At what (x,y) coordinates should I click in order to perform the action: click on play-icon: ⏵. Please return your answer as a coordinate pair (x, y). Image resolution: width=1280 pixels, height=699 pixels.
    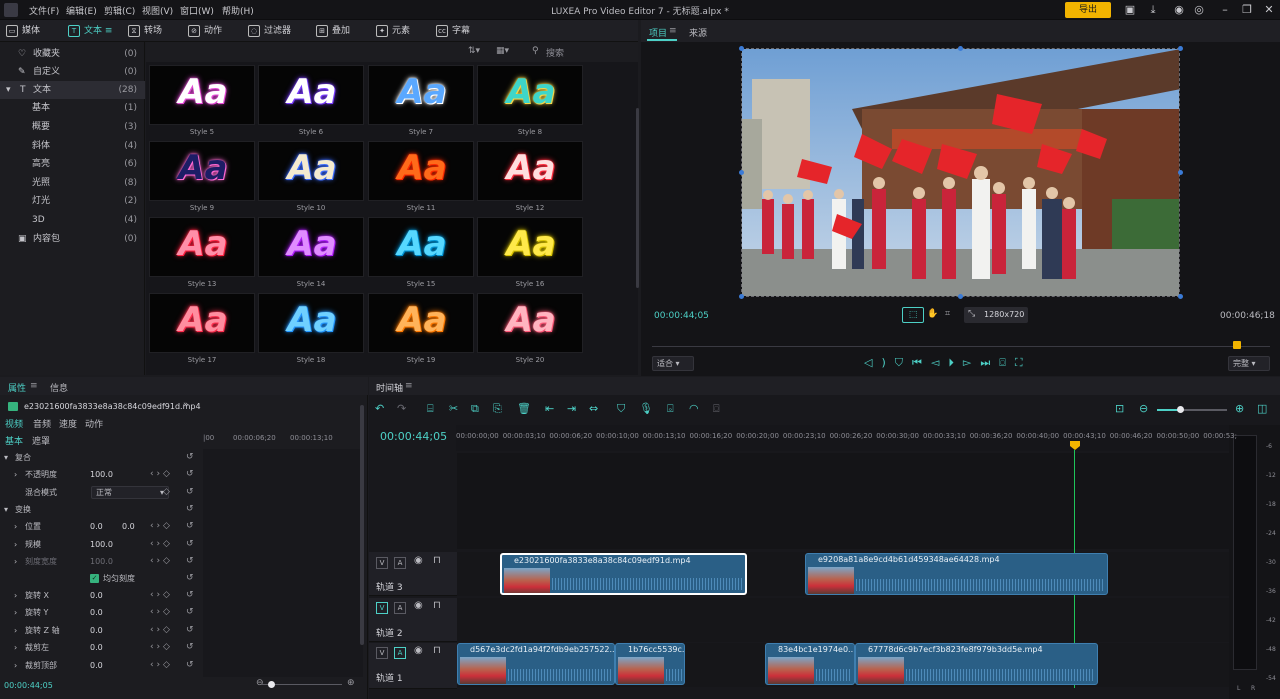
    Looking at the image, I should click on (955, 362).